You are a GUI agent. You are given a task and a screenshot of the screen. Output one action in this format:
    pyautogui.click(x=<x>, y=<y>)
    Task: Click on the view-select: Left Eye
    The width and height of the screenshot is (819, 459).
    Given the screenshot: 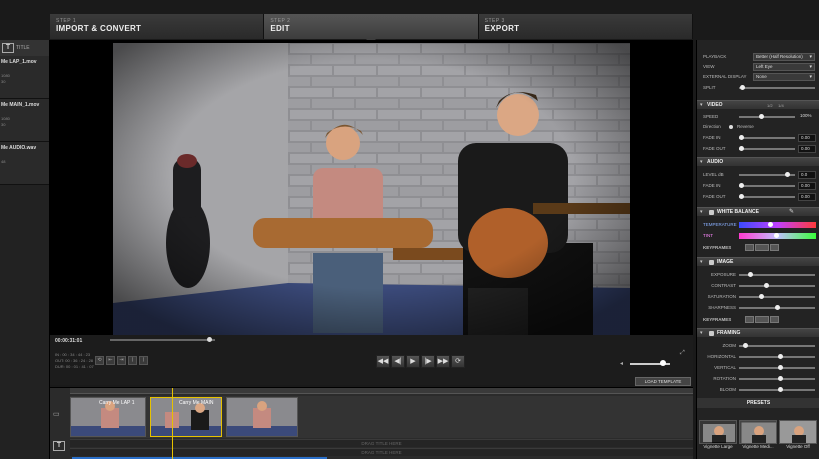 What is the action you would take?
    pyautogui.click(x=784, y=67)
    